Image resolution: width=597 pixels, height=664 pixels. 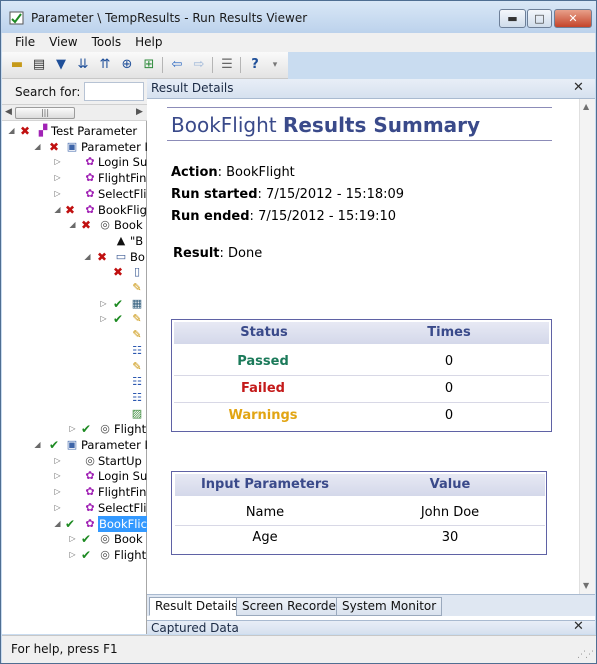 What do you see at coordinates (74, 241) in the screenshot?
I see `tree-node: ▲ "B` at bounding box center [74, 241].